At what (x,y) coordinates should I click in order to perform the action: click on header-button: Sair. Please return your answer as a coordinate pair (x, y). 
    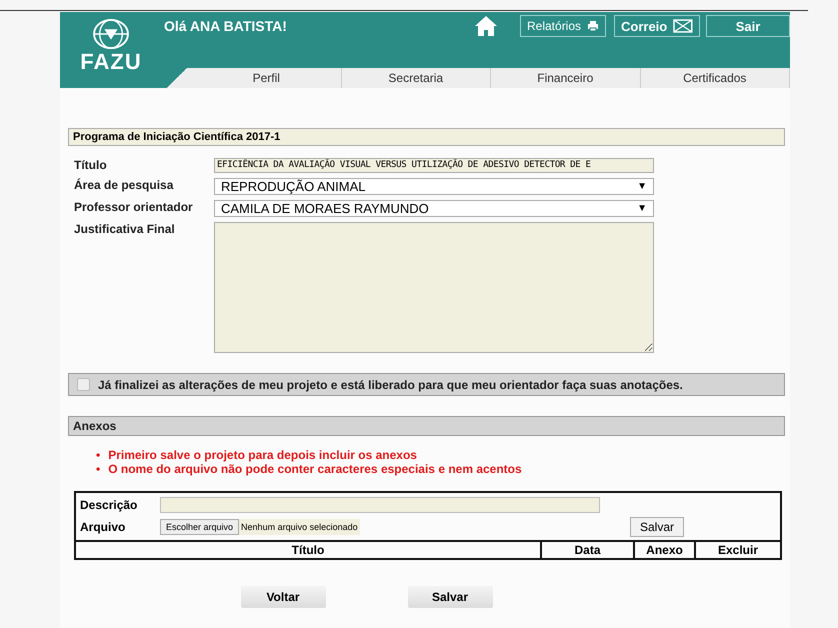
    Looking at the image, I should click on (748, 26).